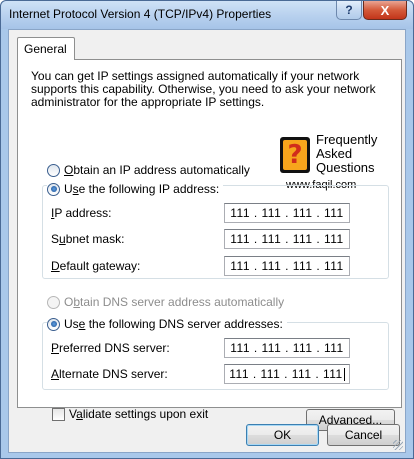  I want to click on radio-button-icon, so click(53, 170).